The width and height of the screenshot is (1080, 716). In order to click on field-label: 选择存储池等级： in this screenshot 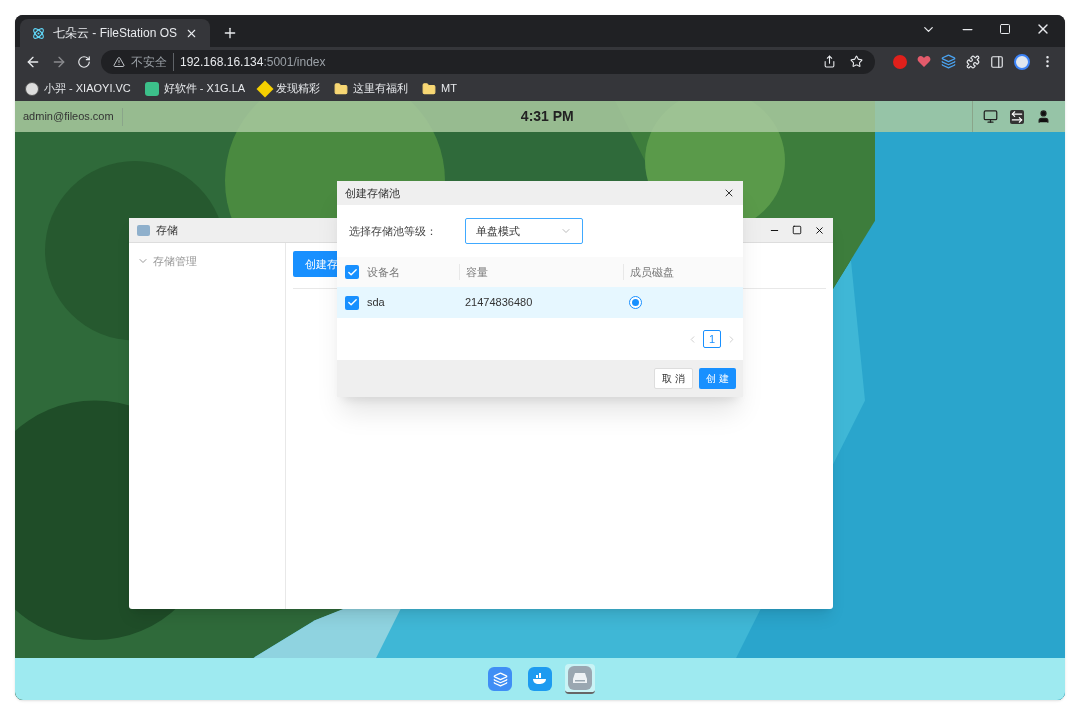, I will do `click(393, 231)`.